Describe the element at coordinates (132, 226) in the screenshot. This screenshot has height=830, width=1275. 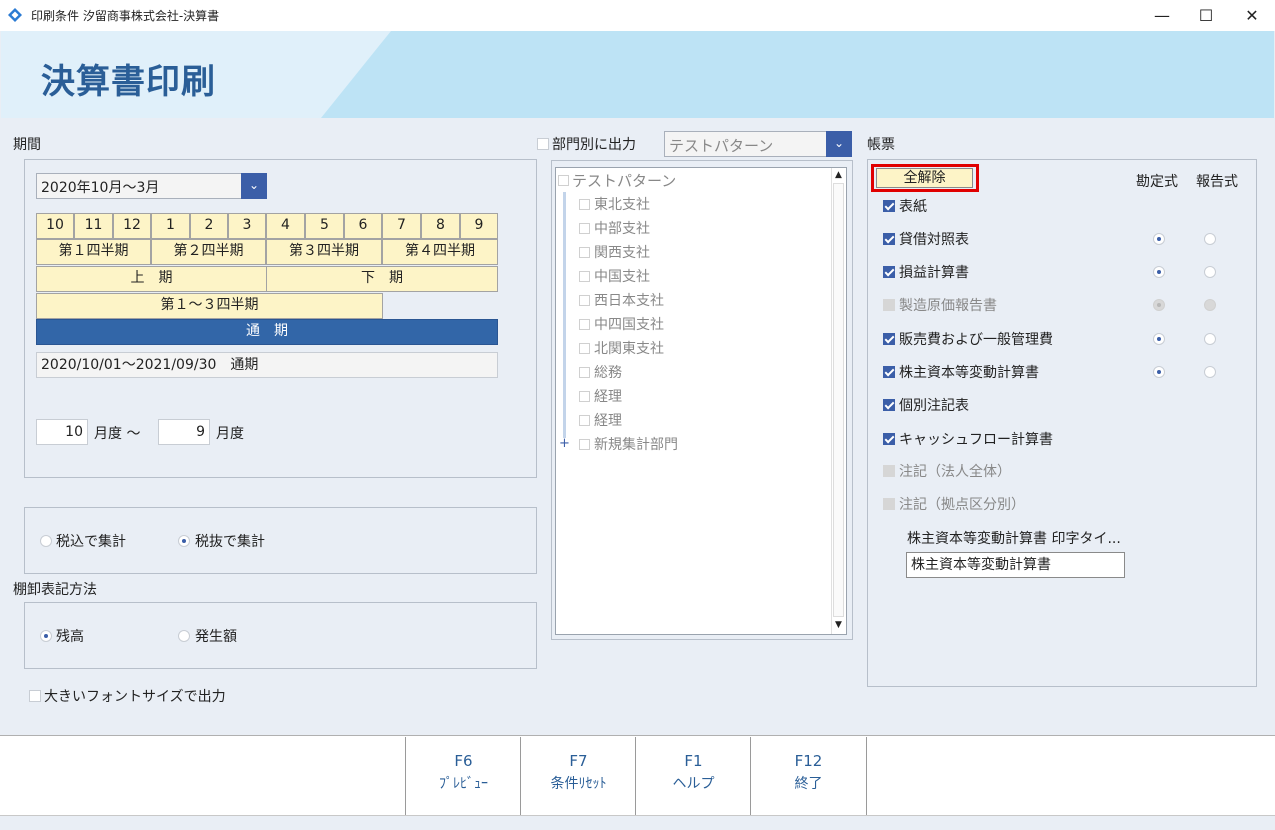
I see `period-month-12: 12` at that location.